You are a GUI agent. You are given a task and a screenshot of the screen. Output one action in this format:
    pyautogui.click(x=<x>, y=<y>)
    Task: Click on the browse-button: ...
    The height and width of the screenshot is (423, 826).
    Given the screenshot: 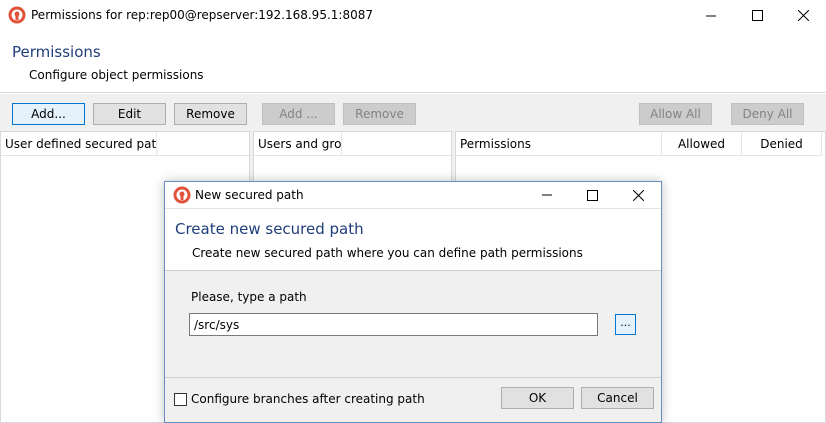 What is the action you would take?
    pyautogui.click(x=625, y=324)
    